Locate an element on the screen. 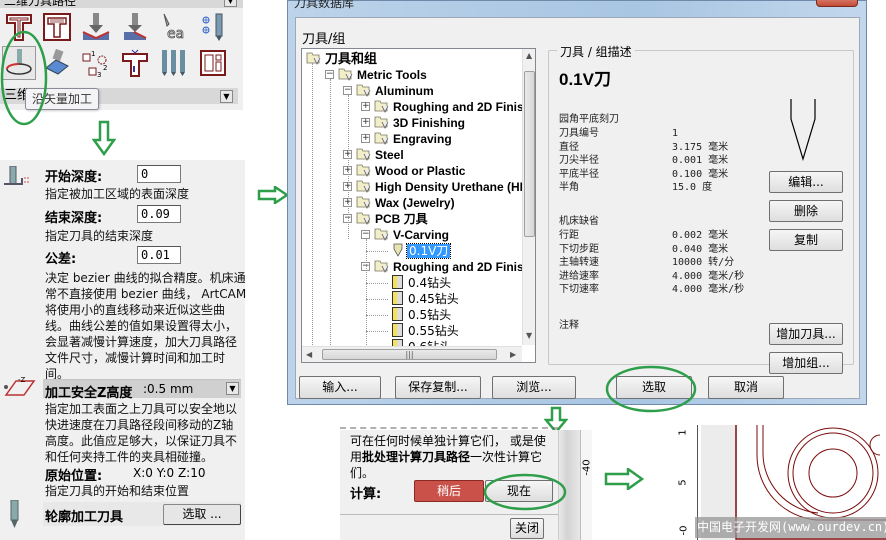 This screenshot has width=886, height=540. tree-item-label: Steel is located at coordinates (389, 155).